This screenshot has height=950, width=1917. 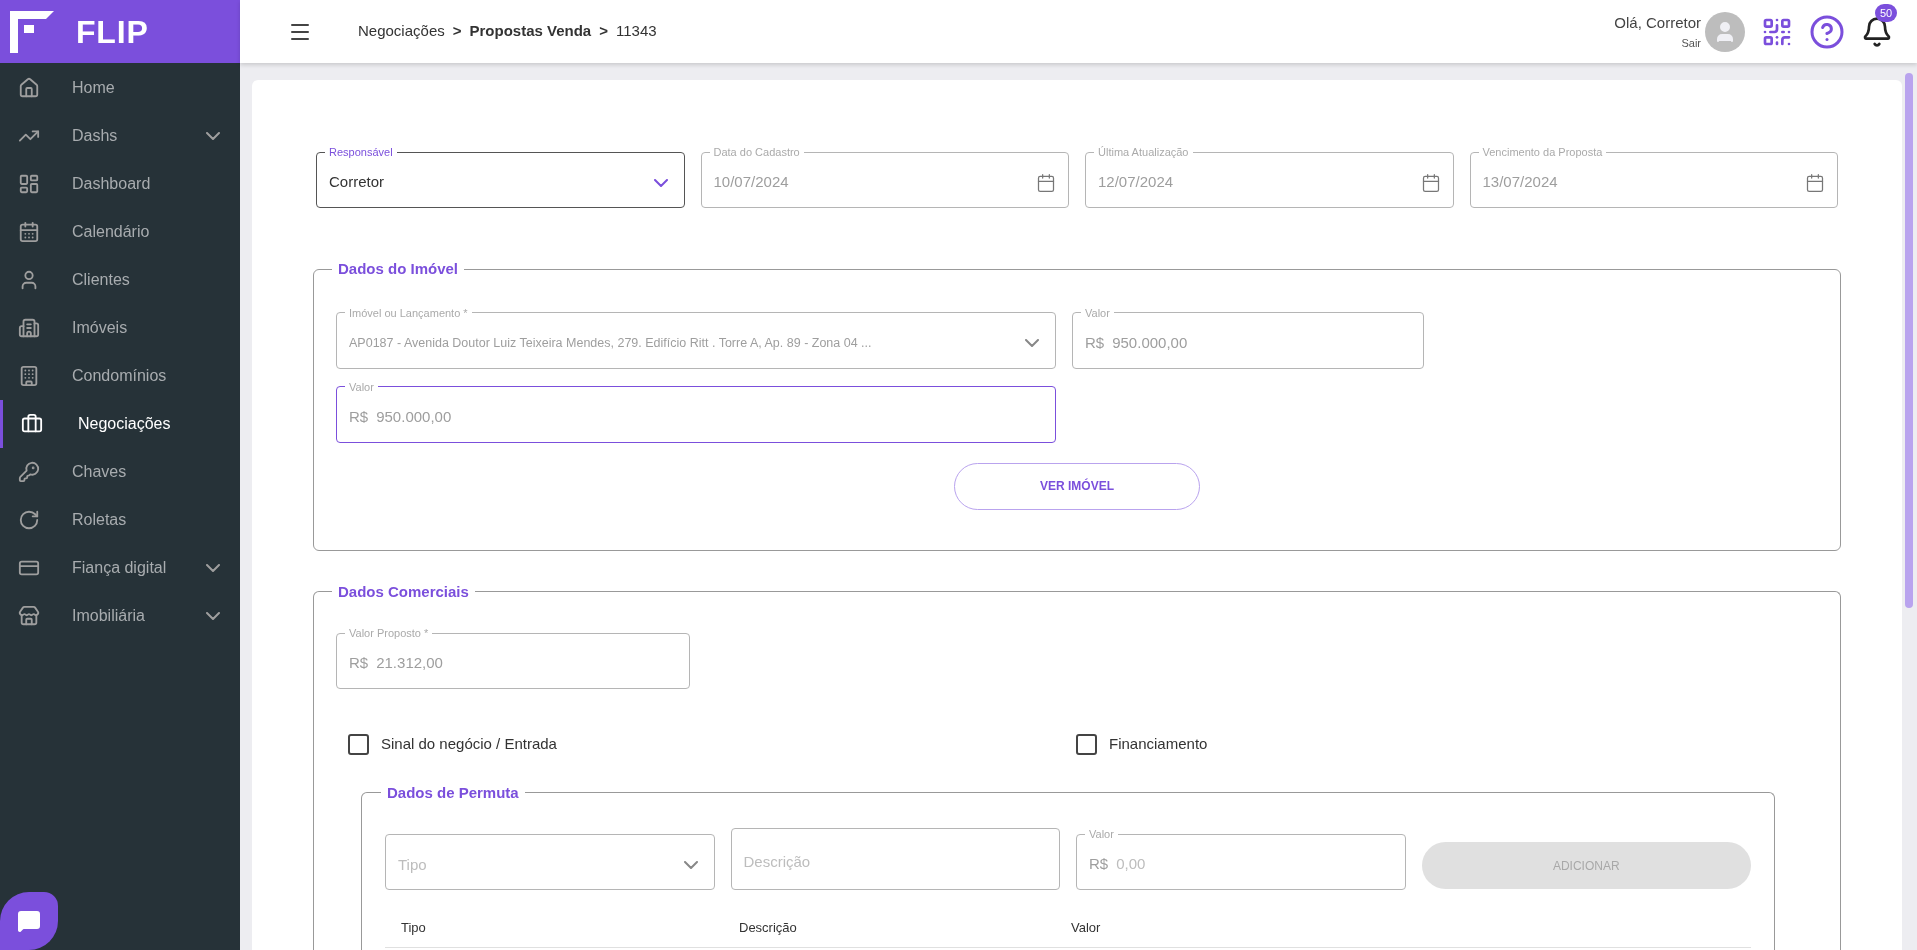 What do you see at coordinates (29, 88) in the screenshot?
I see `home-icon` at bounding box center [29, 88].